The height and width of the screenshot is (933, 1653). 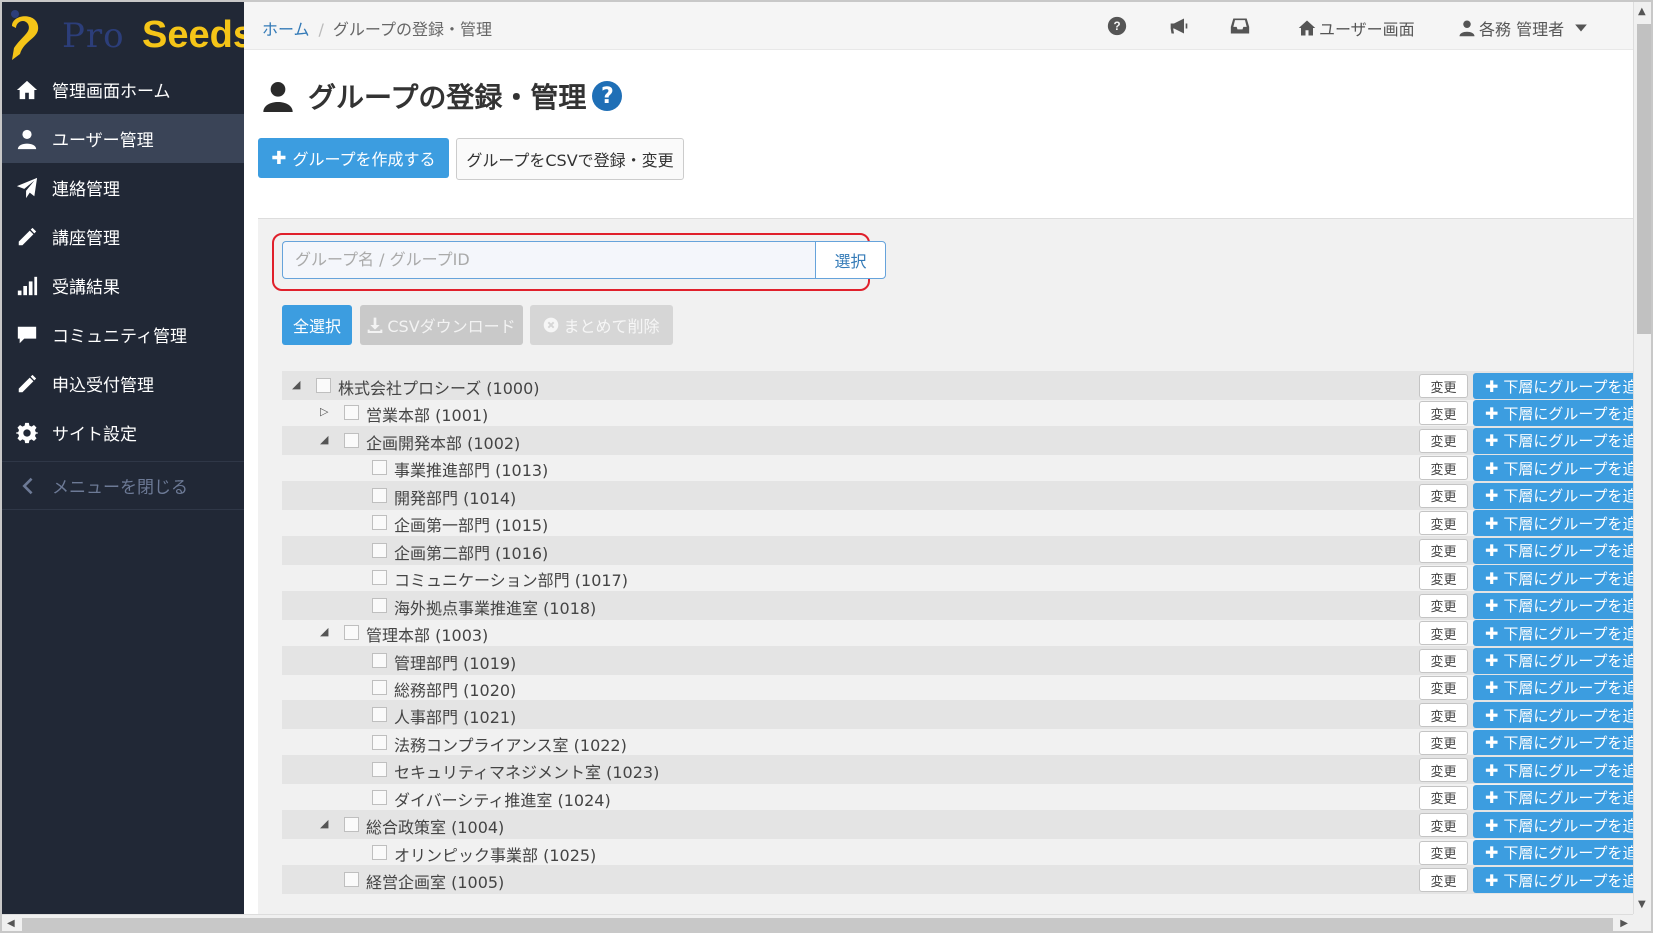 I want to click on sidebar-item-site-settings: サイト設定, so click(x=123, y=432).